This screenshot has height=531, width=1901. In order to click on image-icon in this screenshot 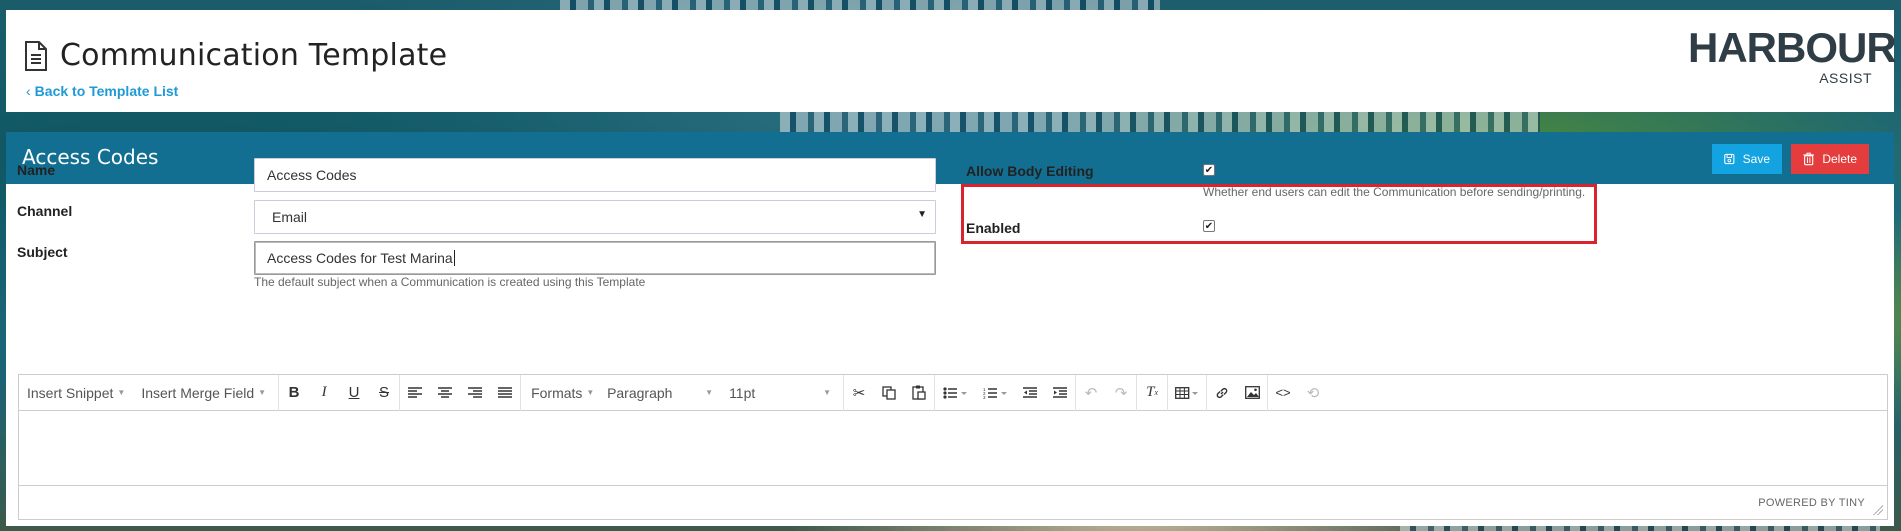, I will do `click(1252, 393)`.